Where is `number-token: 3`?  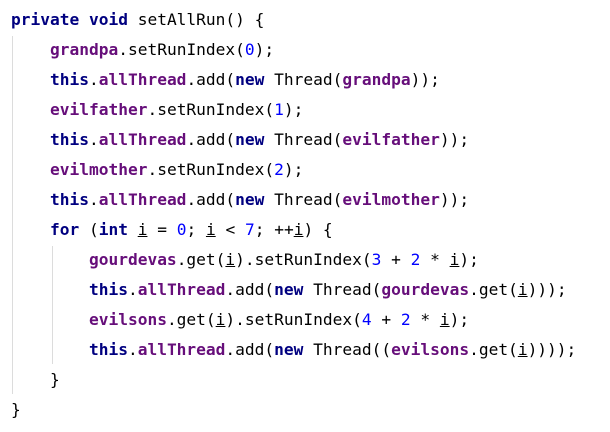 number-token: 3 is located at coordinates (376, 259).